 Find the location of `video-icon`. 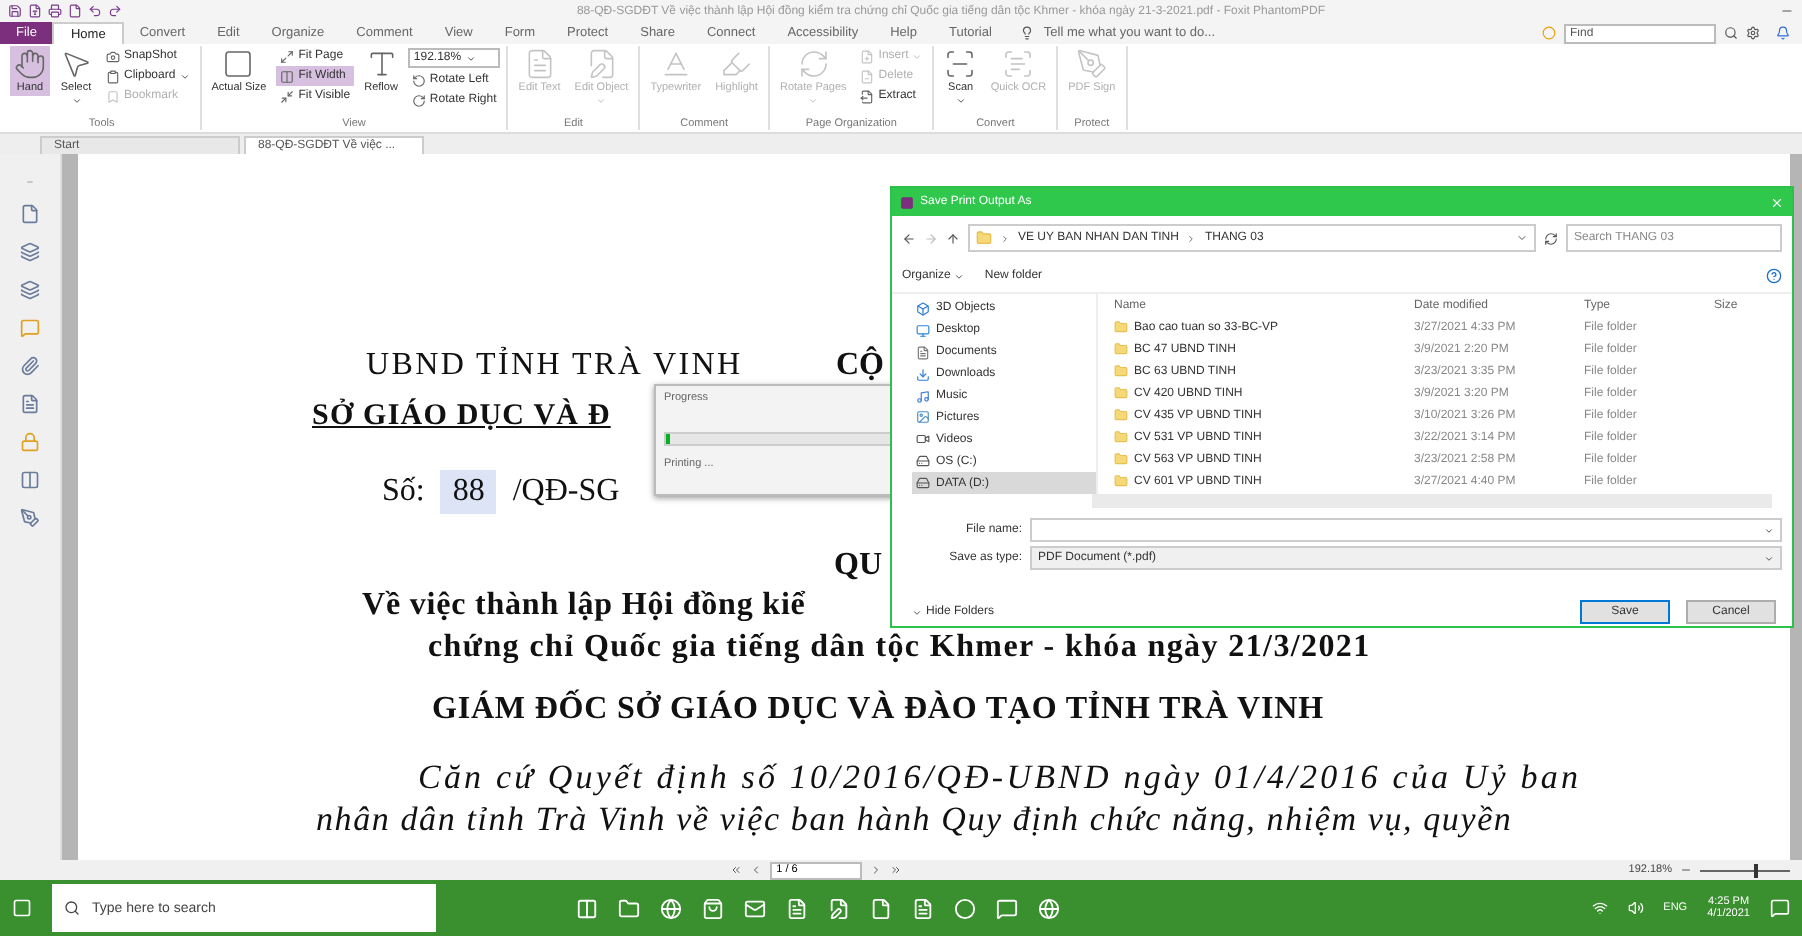

video-icon is located at coordinates (923, 439).